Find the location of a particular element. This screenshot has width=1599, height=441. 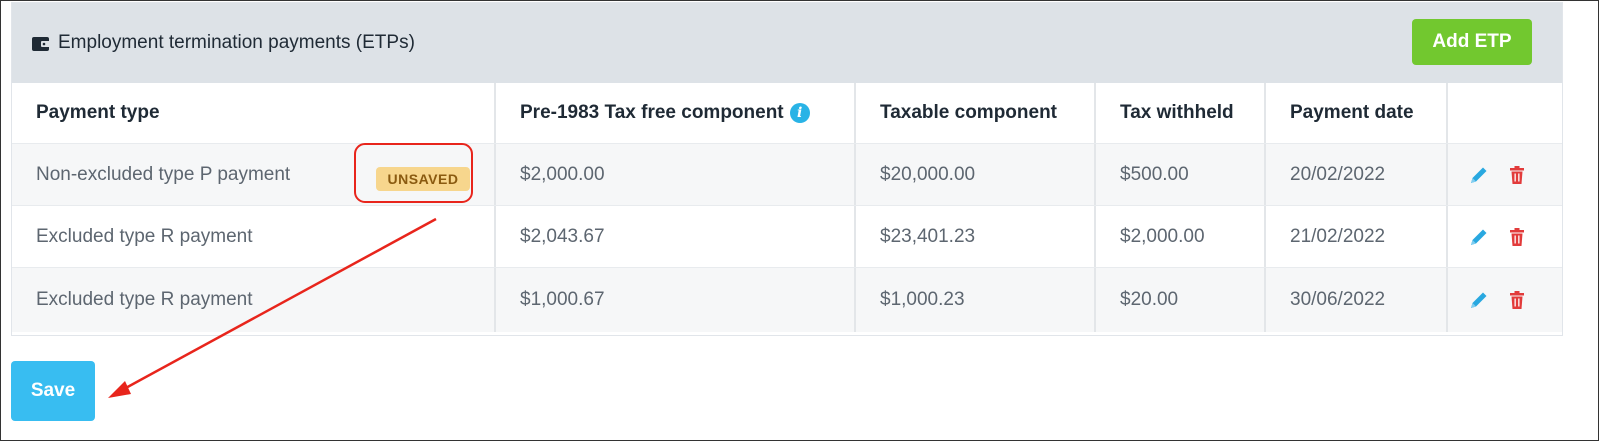

tax-withheld-cell: $20.00 is located at coordinates (1179, 300).